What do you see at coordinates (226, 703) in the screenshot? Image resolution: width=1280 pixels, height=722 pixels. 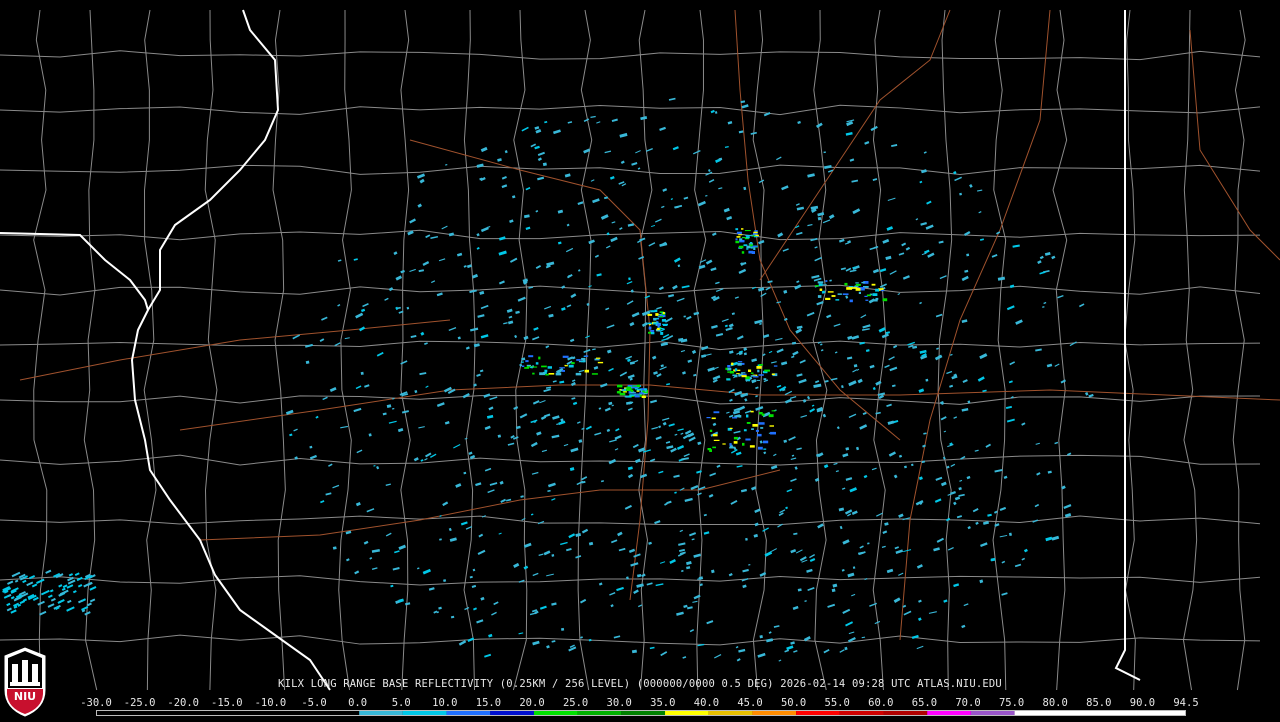 I see `colorbar-tick-label: -15.0` at bounding box center [226, 703].